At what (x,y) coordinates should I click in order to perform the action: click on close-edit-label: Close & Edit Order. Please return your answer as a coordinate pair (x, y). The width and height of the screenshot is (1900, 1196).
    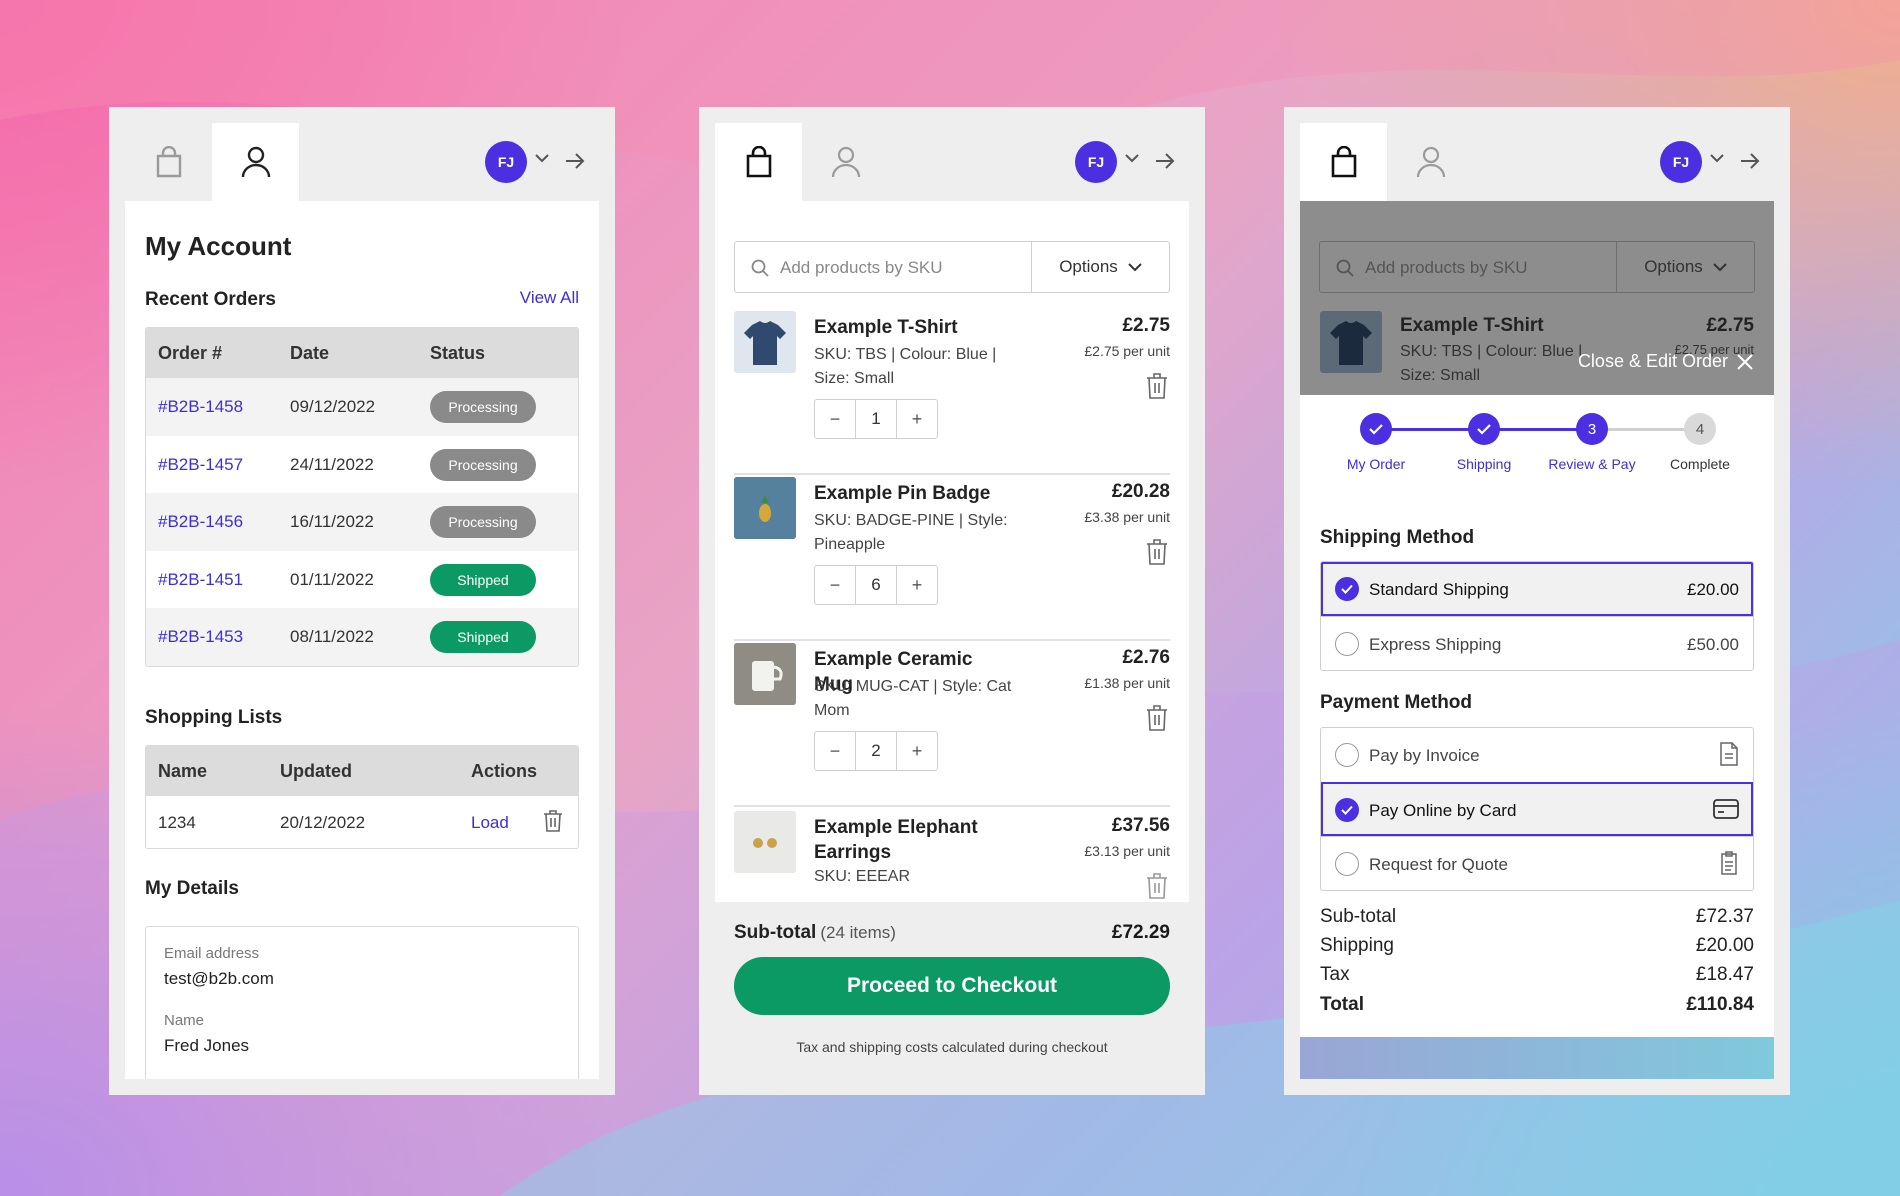
    Looking at the image, I should click on (1652, 361).